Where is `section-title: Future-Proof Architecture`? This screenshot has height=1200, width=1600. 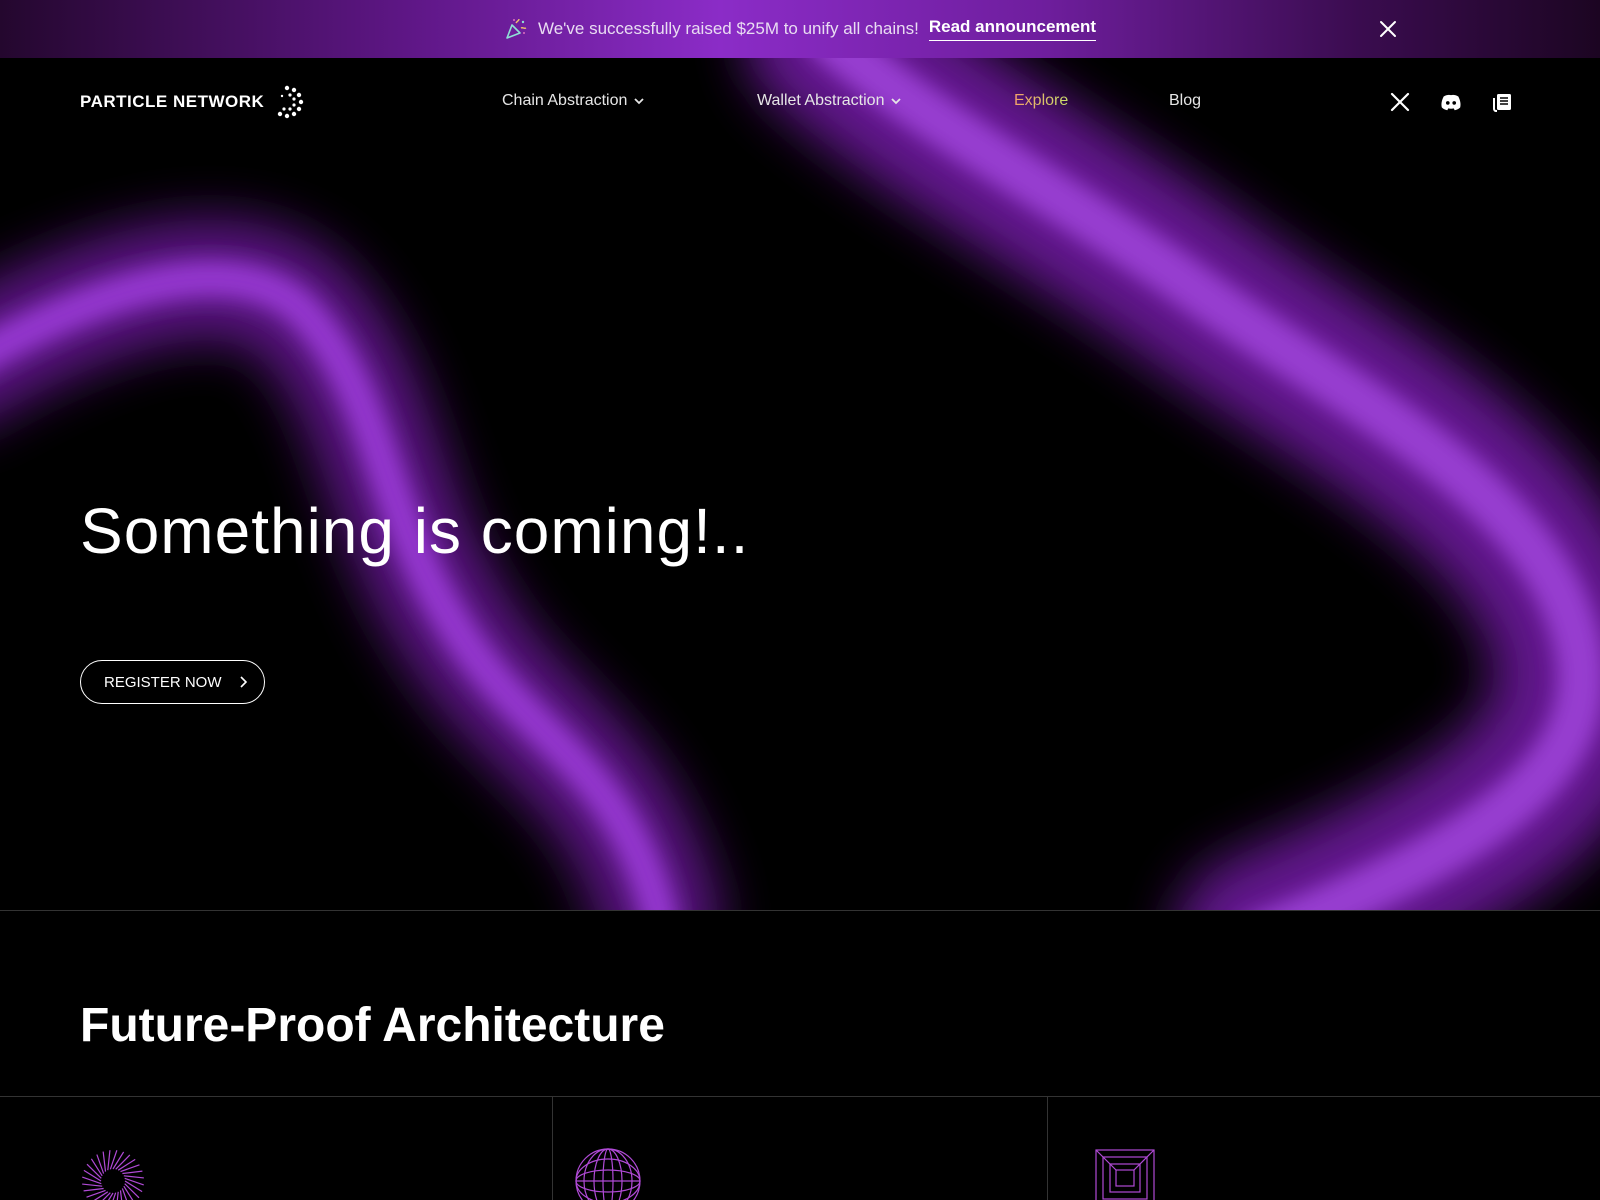 section-title: Future-Proof Architecture is located at coordinates (372, 1025).